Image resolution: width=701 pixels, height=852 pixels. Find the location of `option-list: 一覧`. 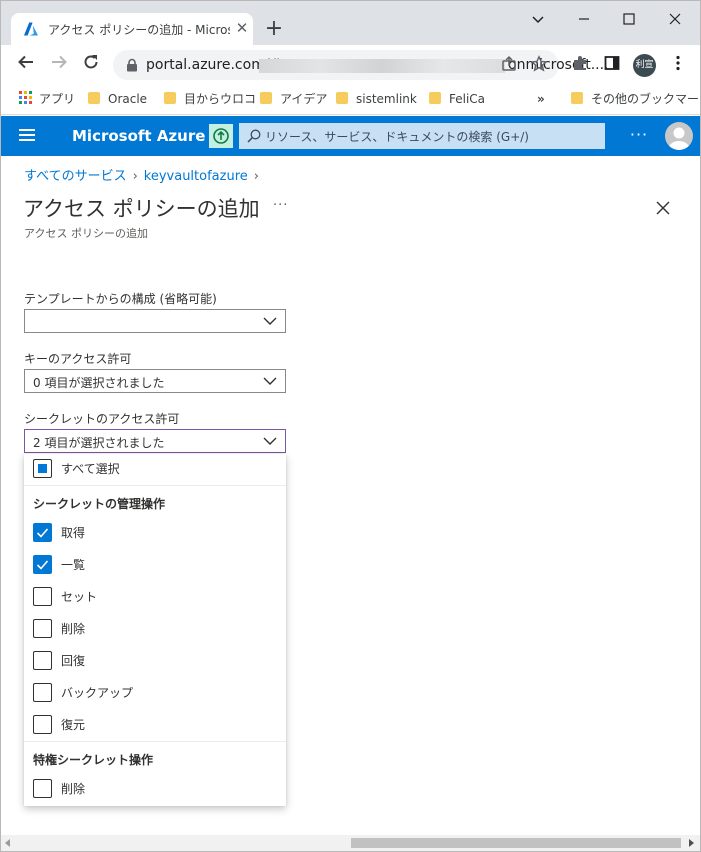

option-list: 一覧 is located at coordinates (155, 565).